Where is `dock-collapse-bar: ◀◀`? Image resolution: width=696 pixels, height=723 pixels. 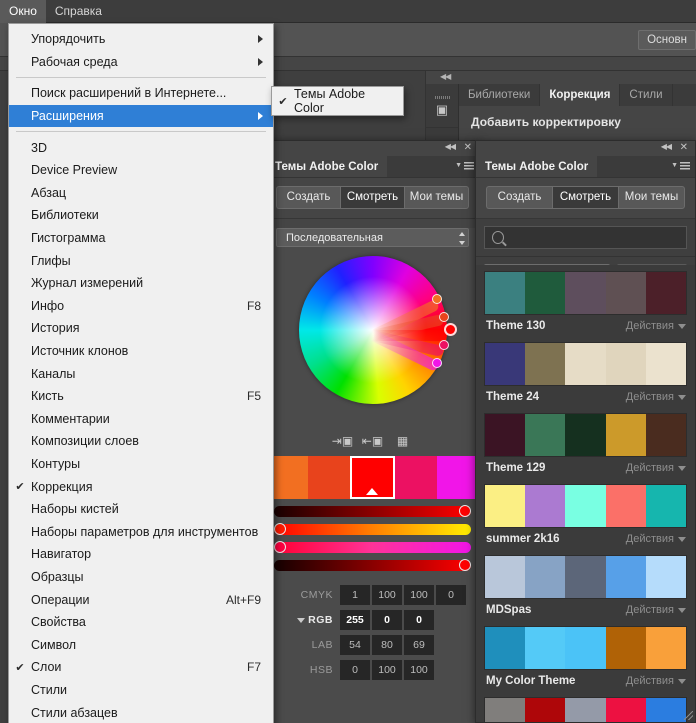 dock-collapse-bar: ◀◀ is located at coordinates (561, 77).